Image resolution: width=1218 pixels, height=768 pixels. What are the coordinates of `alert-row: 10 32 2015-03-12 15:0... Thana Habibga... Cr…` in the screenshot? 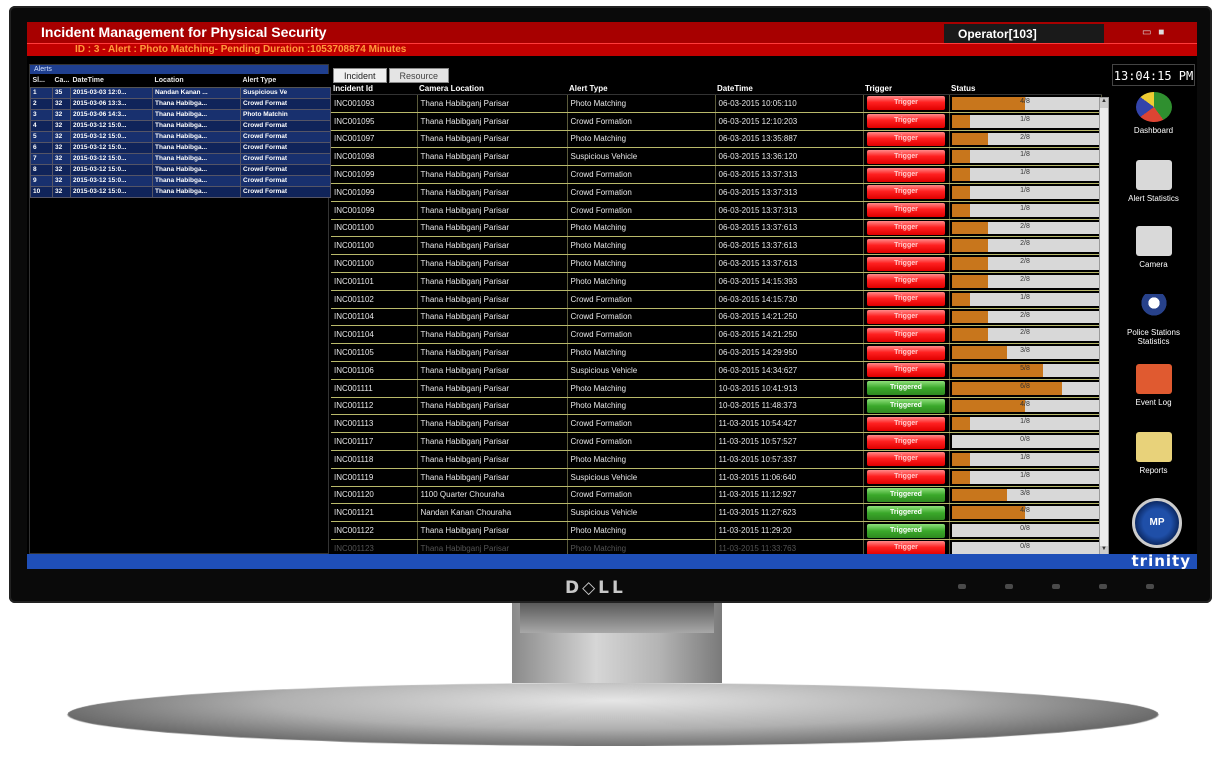 It's located at (180, 191).